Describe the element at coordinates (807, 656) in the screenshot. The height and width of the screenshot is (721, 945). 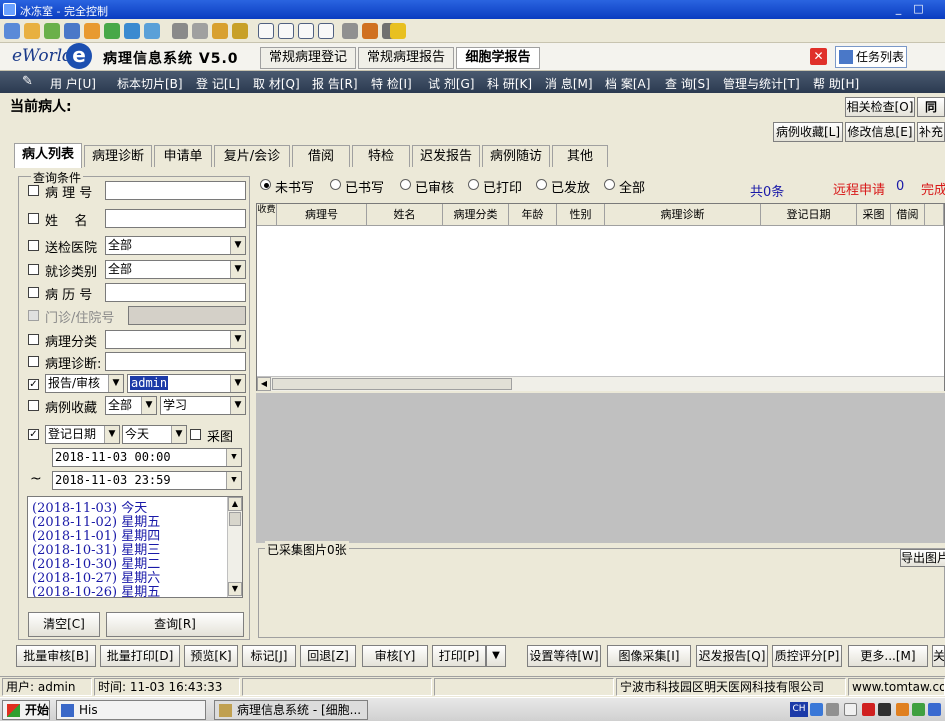
I see `qc-score-button: 质控评分[P]` at that location.